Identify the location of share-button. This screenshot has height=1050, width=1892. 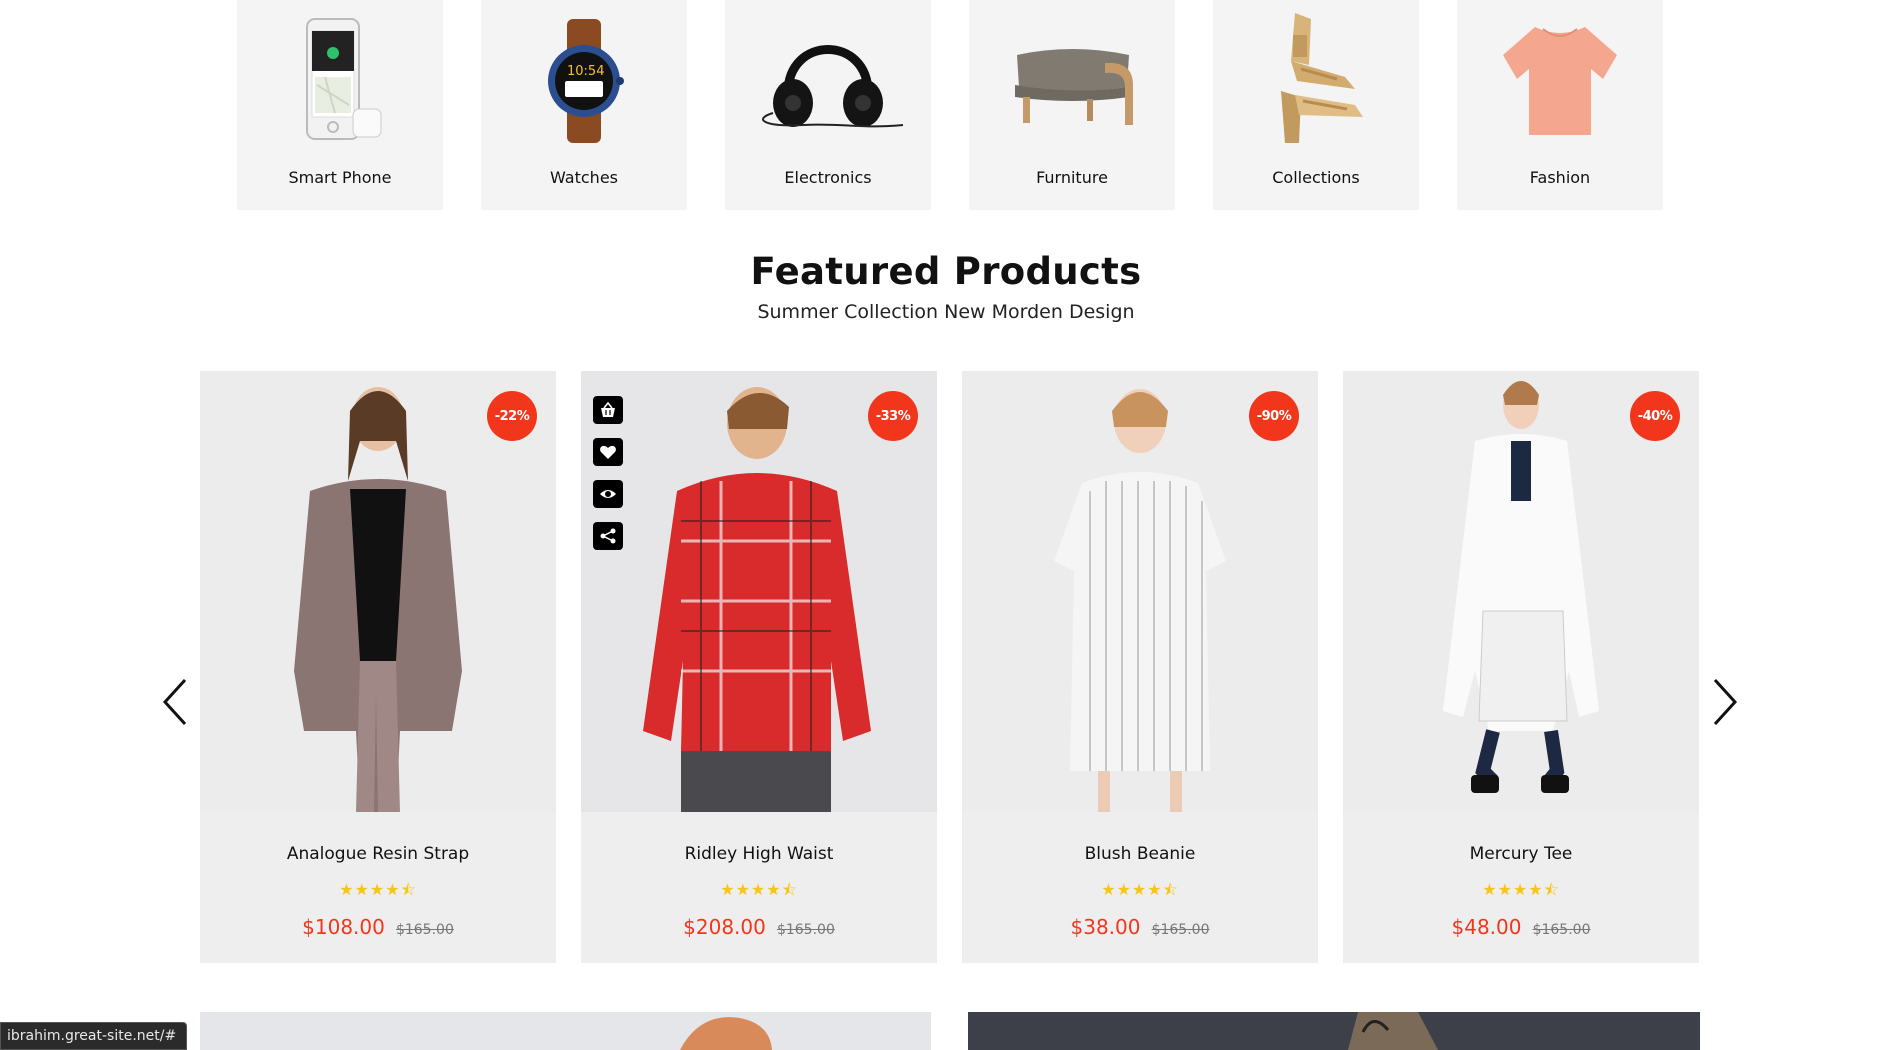
(608, 536).